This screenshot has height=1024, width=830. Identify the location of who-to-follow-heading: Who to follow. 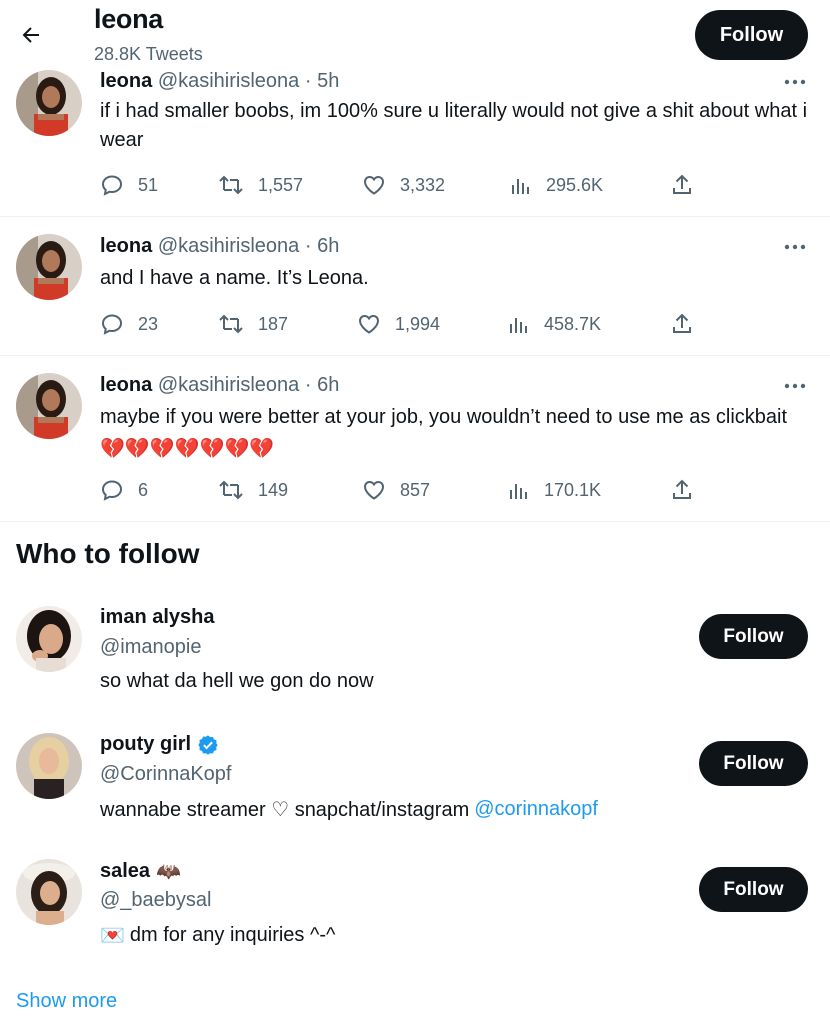
(108, 553).